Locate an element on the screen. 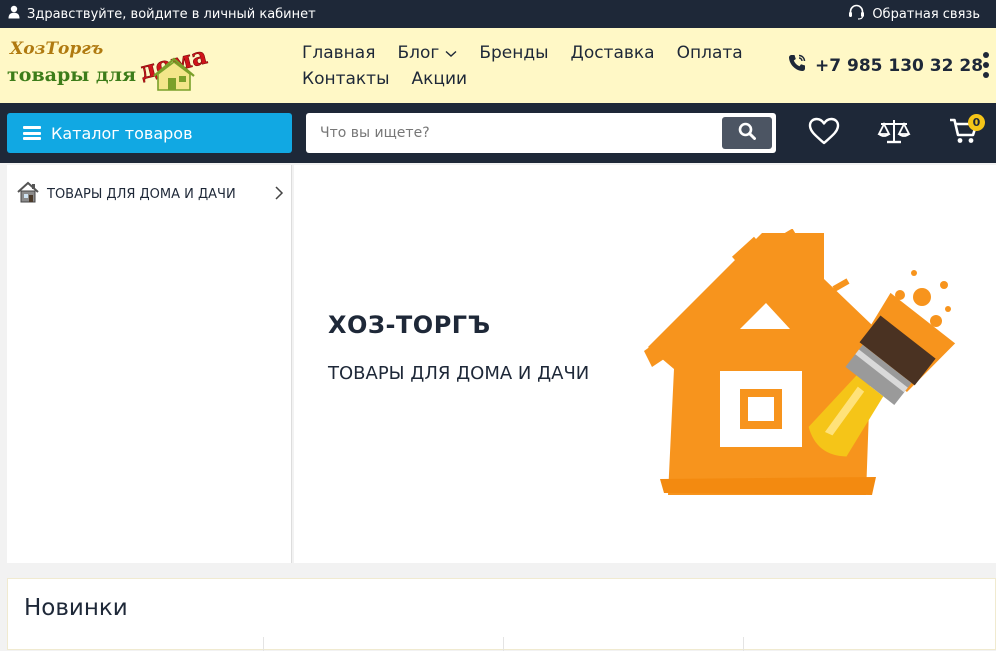 The height and width of the screenshot is (651, 996). site-logo: ХозТоргъ товары для дома is located at coordinates (112, 65).